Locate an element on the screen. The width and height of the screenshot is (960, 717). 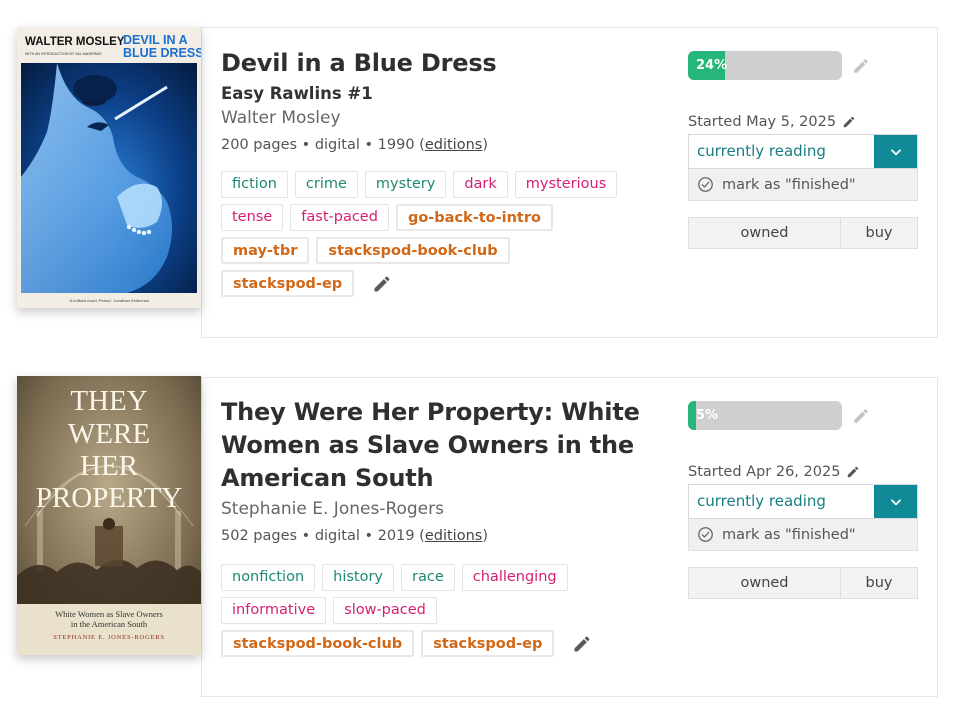
cover-subtitle: White Women as Slave Owners is located at coordinates (109, 614).